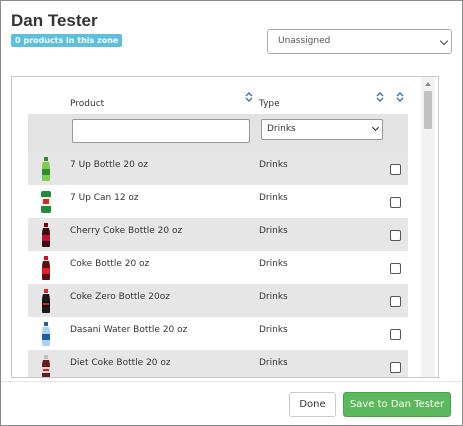 The height and width of the screenshot is (426, 463). What do you see at coordinates (304, 41) in the screenshot?
I see `zone-select-value: Unassigned` at bounding box center [304, 41].